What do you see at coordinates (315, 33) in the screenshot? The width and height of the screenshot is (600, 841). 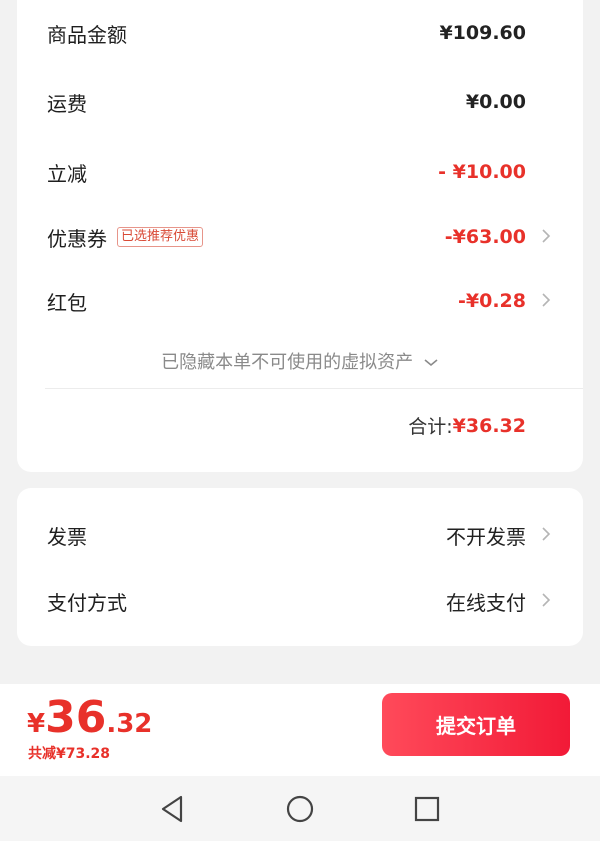 I see `row-goods-amount: 商品金额 ¥109.60` at bounding box center [315, 33].